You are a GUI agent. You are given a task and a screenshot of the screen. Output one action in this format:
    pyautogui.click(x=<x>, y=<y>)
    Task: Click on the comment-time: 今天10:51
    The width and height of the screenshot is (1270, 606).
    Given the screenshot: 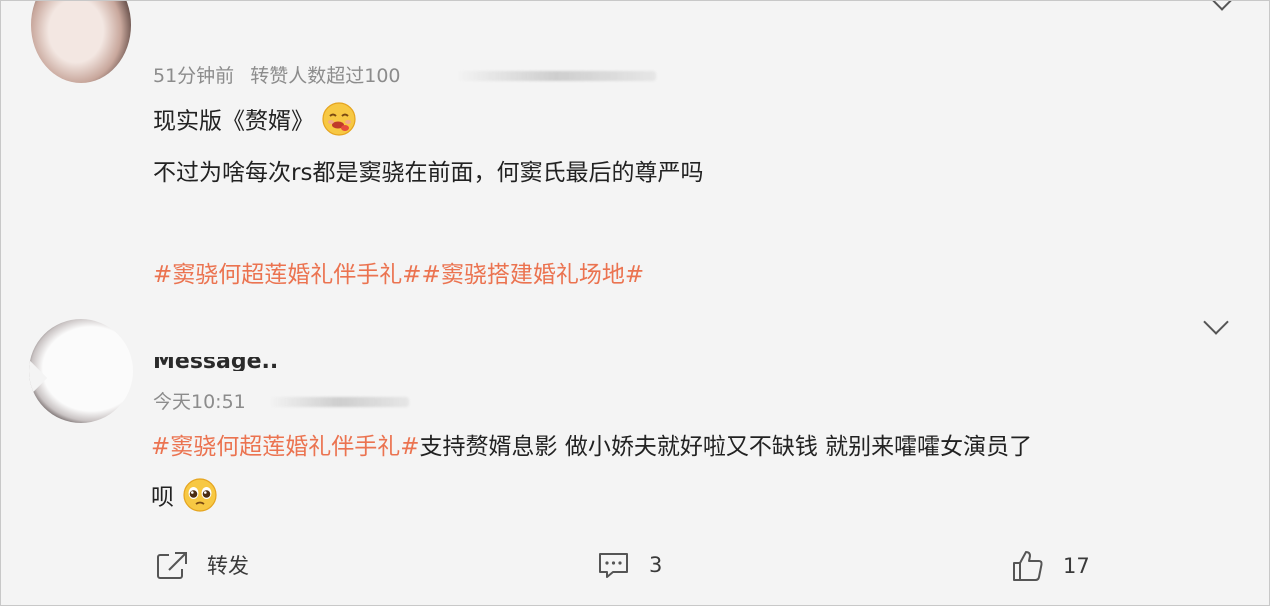 What is the action you would take?
    pyautogui.click(x=199, y=402)
    